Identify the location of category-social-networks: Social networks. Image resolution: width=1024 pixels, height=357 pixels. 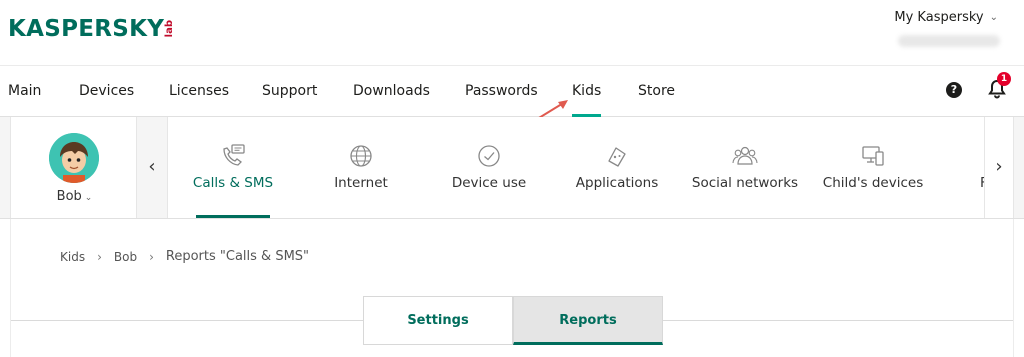
(745, 167).